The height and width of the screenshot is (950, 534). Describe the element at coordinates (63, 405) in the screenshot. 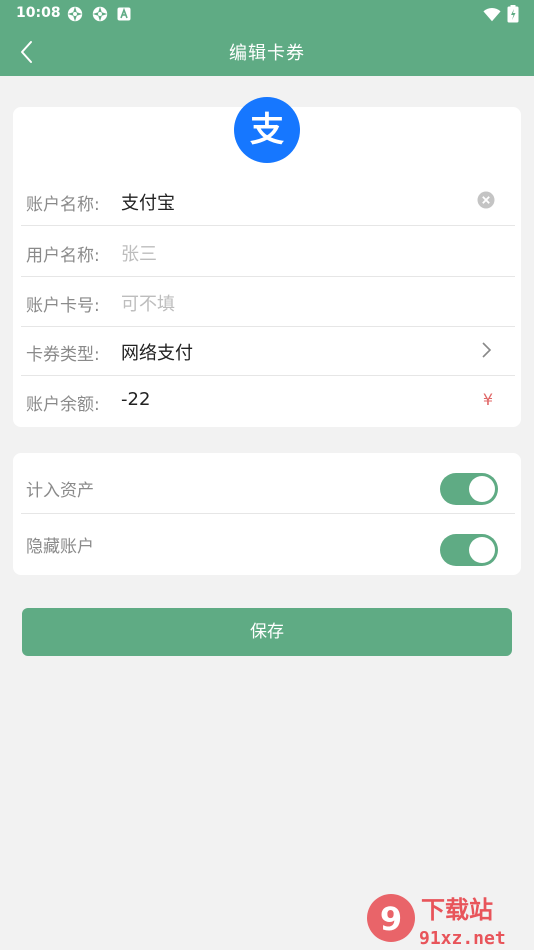

I see `field-label: 账户余额:` at that location.